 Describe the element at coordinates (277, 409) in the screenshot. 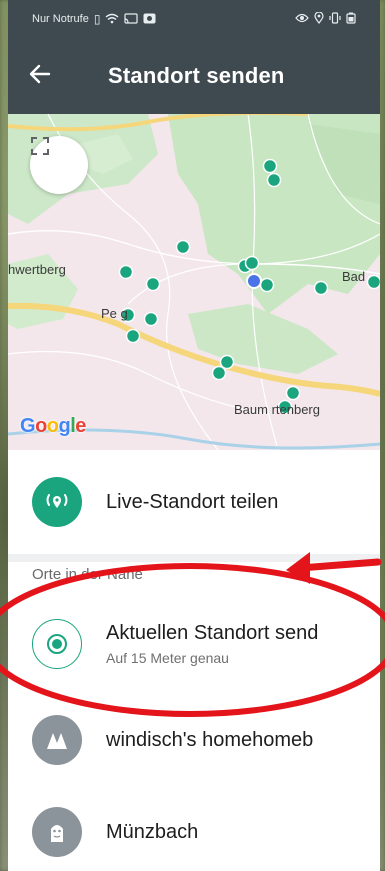

I see `map-place-label: Baum rtenberg` at that location.